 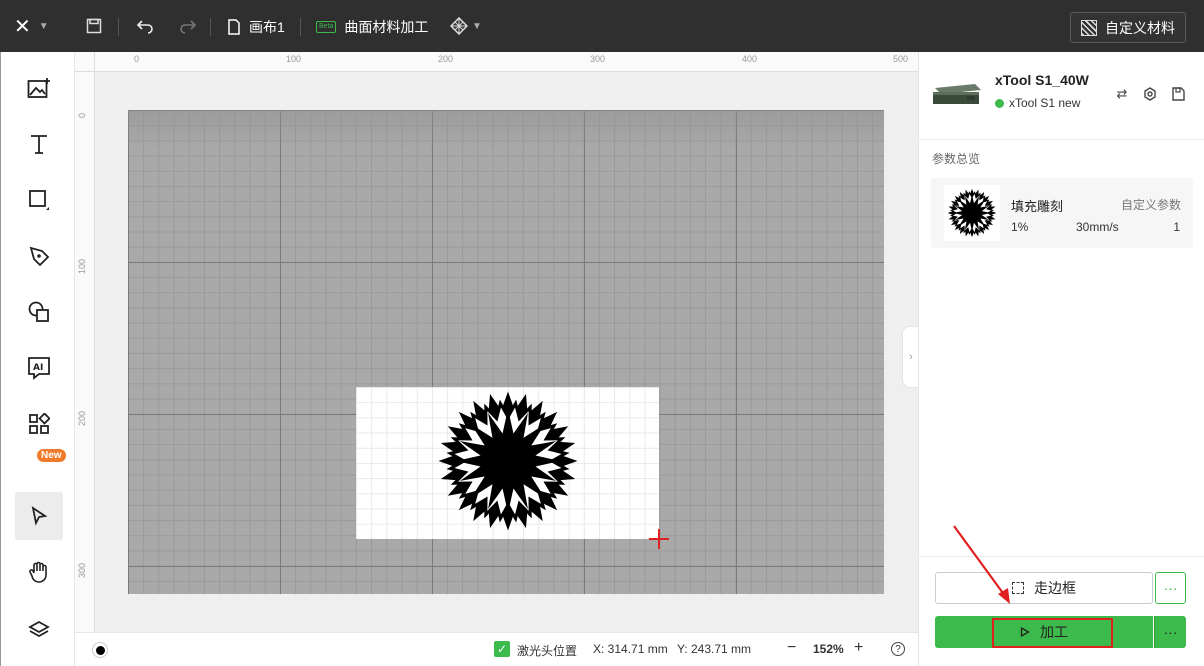 I want to click on chevron-right-icon: ›, so click(x=911, y=357).